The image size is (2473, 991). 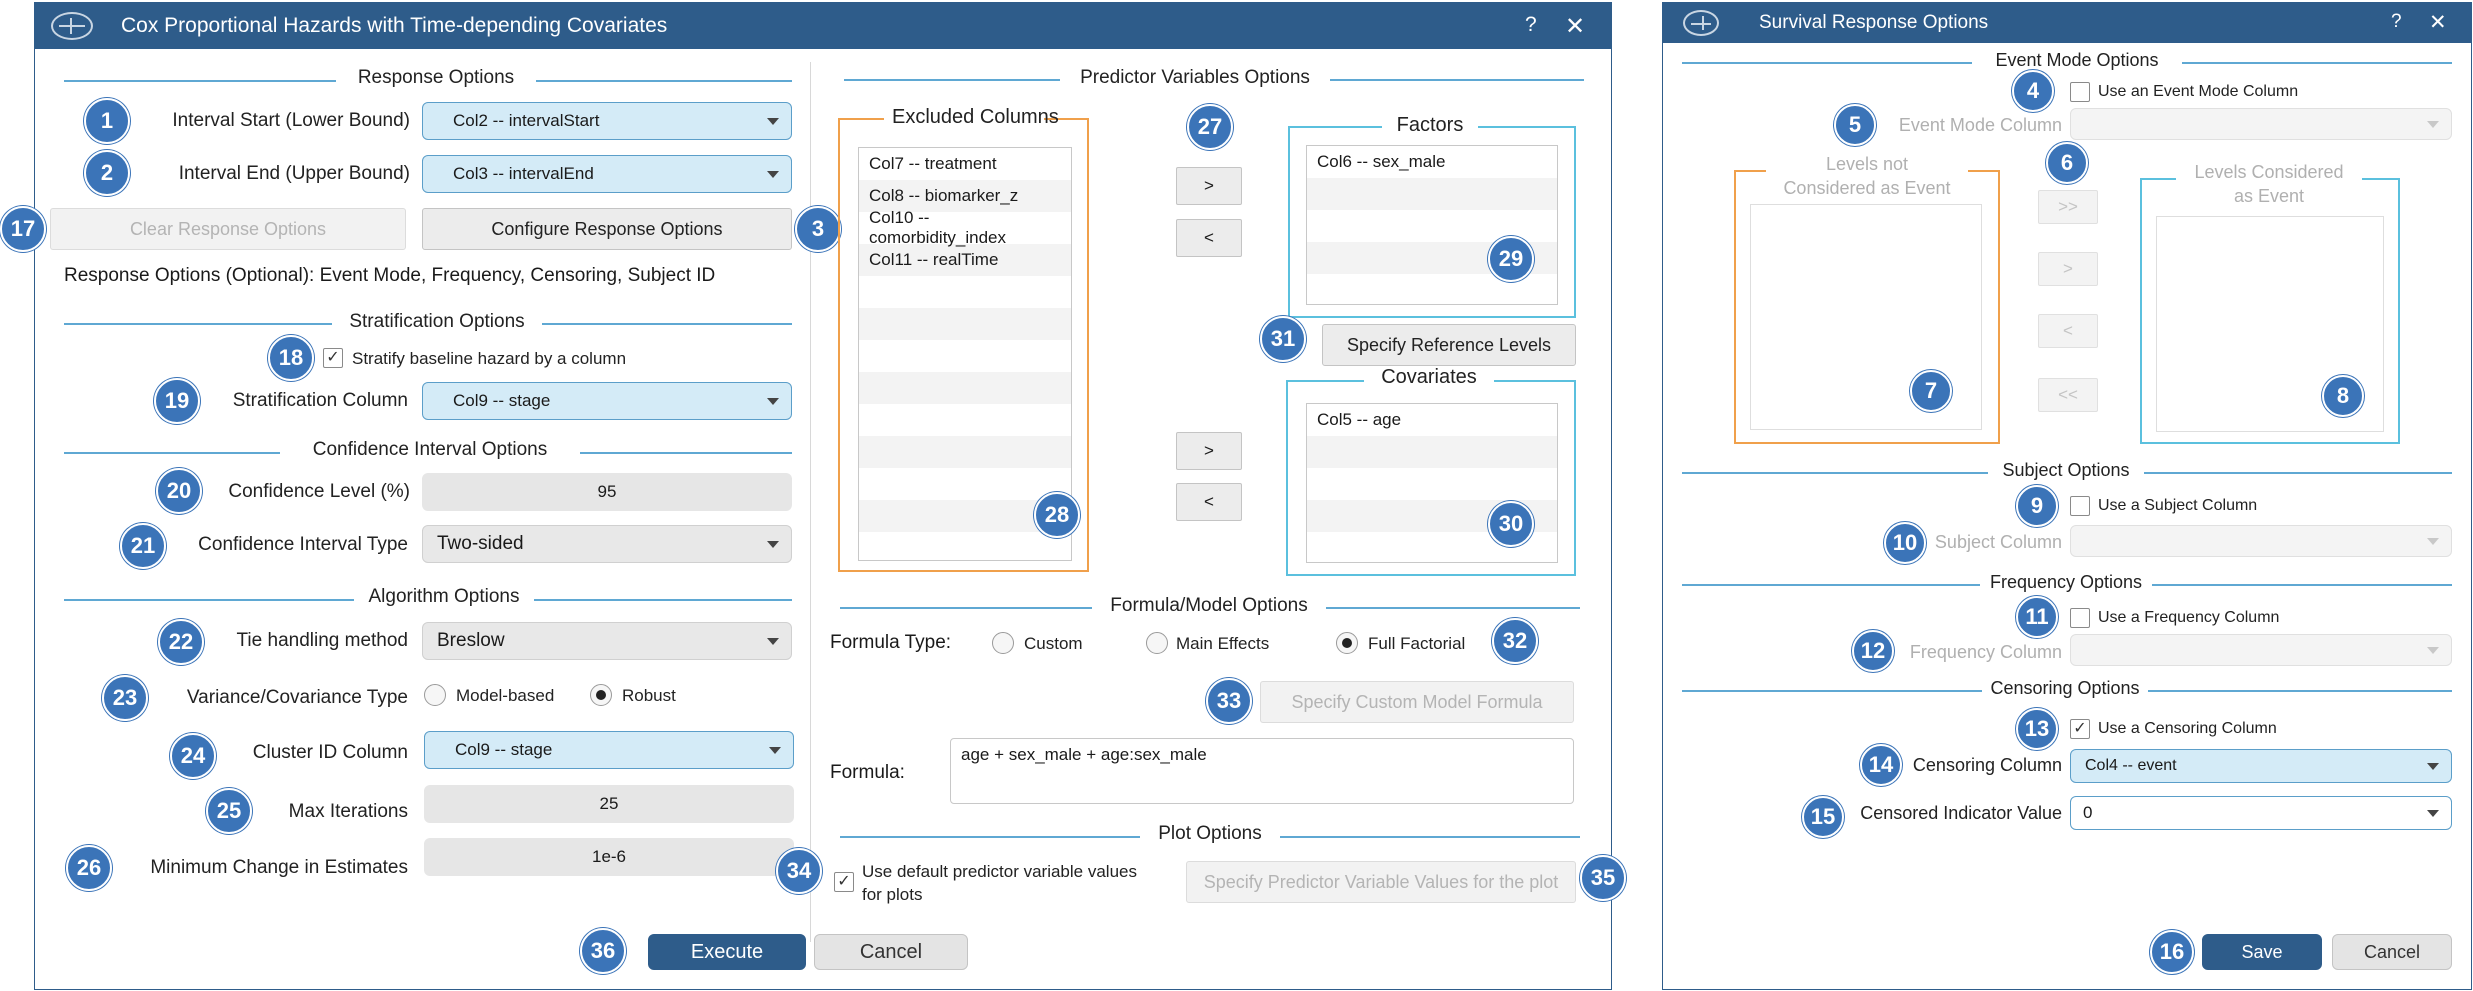 What do you see at coordinates (2080, 92) in the screenshot?
I see `event-mode-checkbox` at bounding box center [2080, 92].